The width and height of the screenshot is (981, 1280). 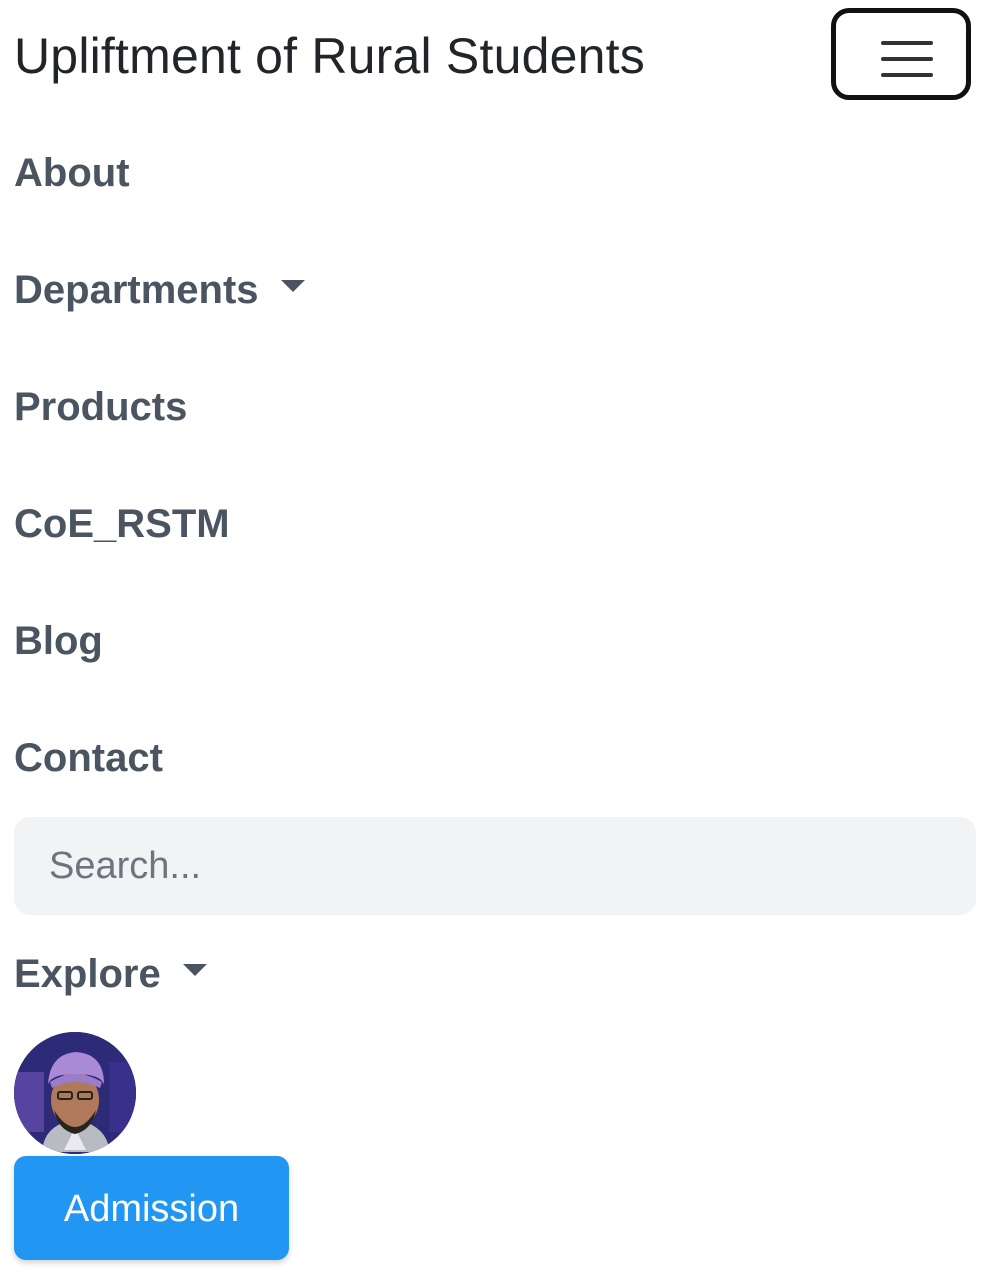 I want to click on admission-button: Admission, so click(x=151, y=1208).